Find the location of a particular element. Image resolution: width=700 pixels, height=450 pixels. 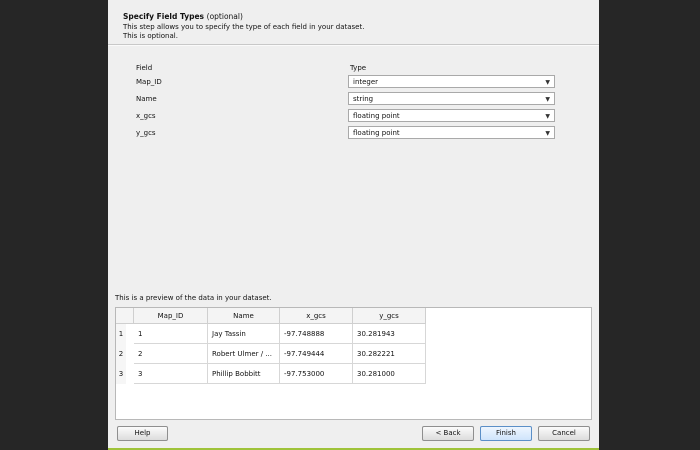

field-label: Map_ID is located at coordinates (149, 82).